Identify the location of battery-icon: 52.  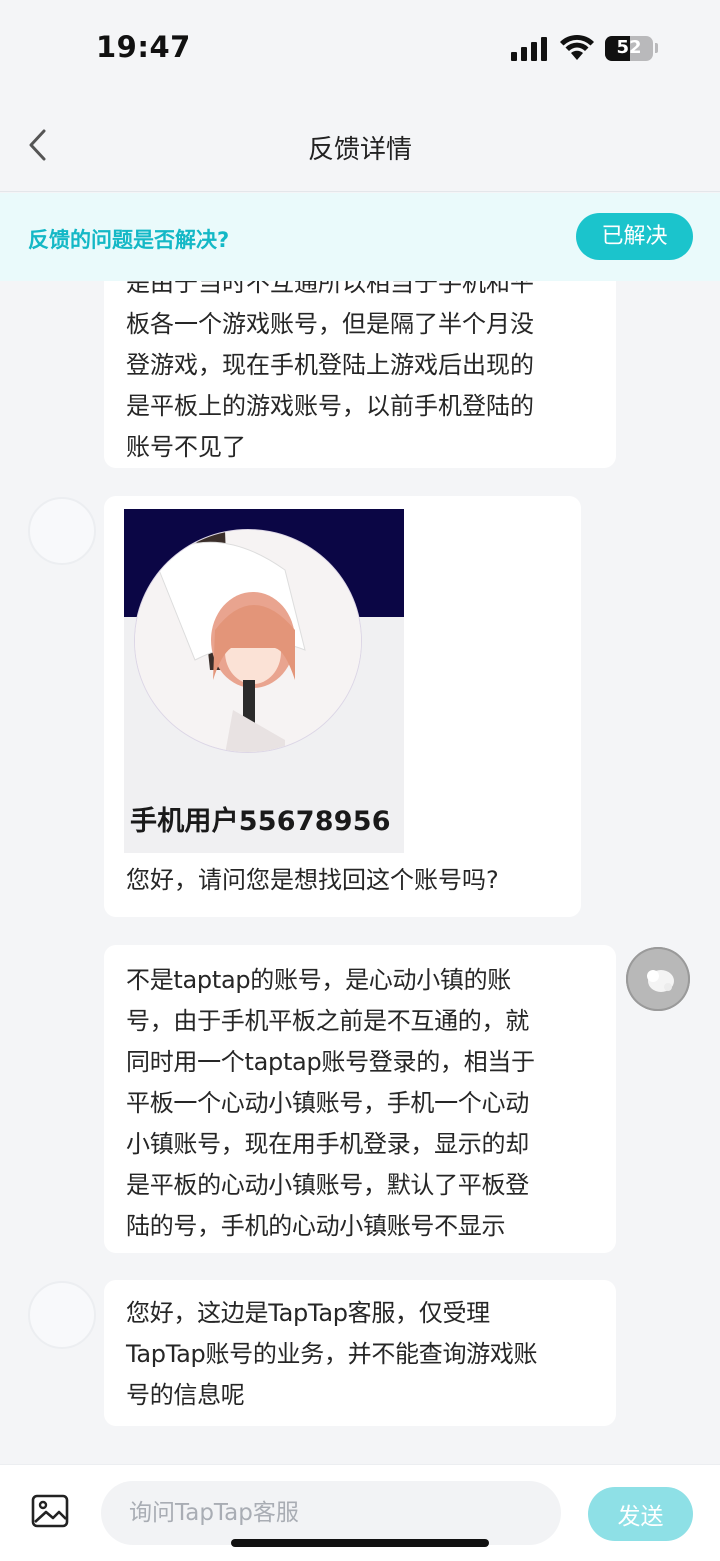
(629, 48).